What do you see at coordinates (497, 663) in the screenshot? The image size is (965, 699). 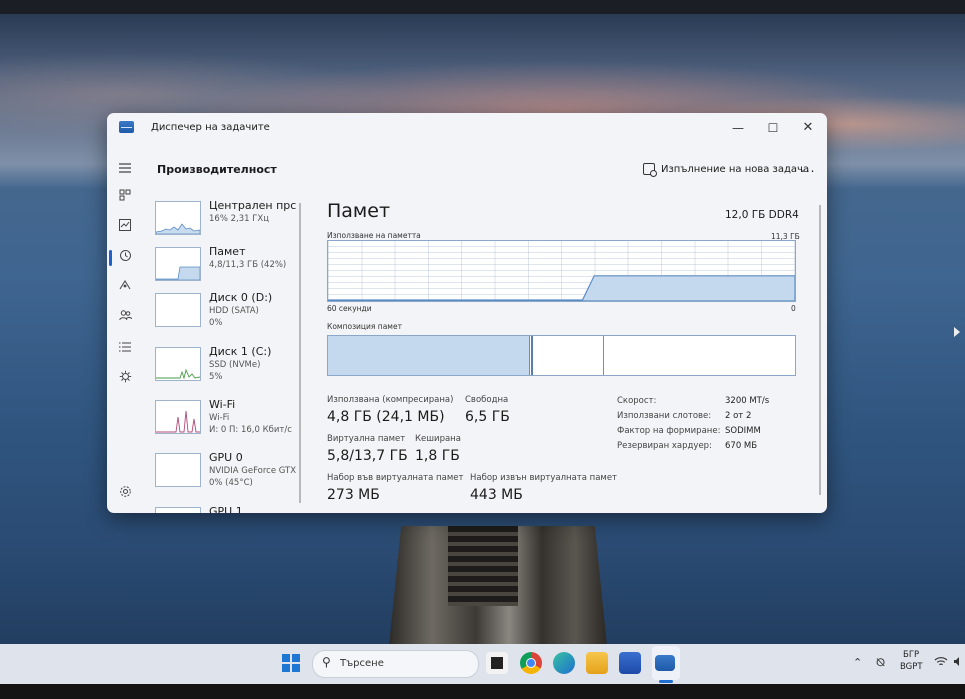 I see `task-view-icon` at bounding box center [497, 663].